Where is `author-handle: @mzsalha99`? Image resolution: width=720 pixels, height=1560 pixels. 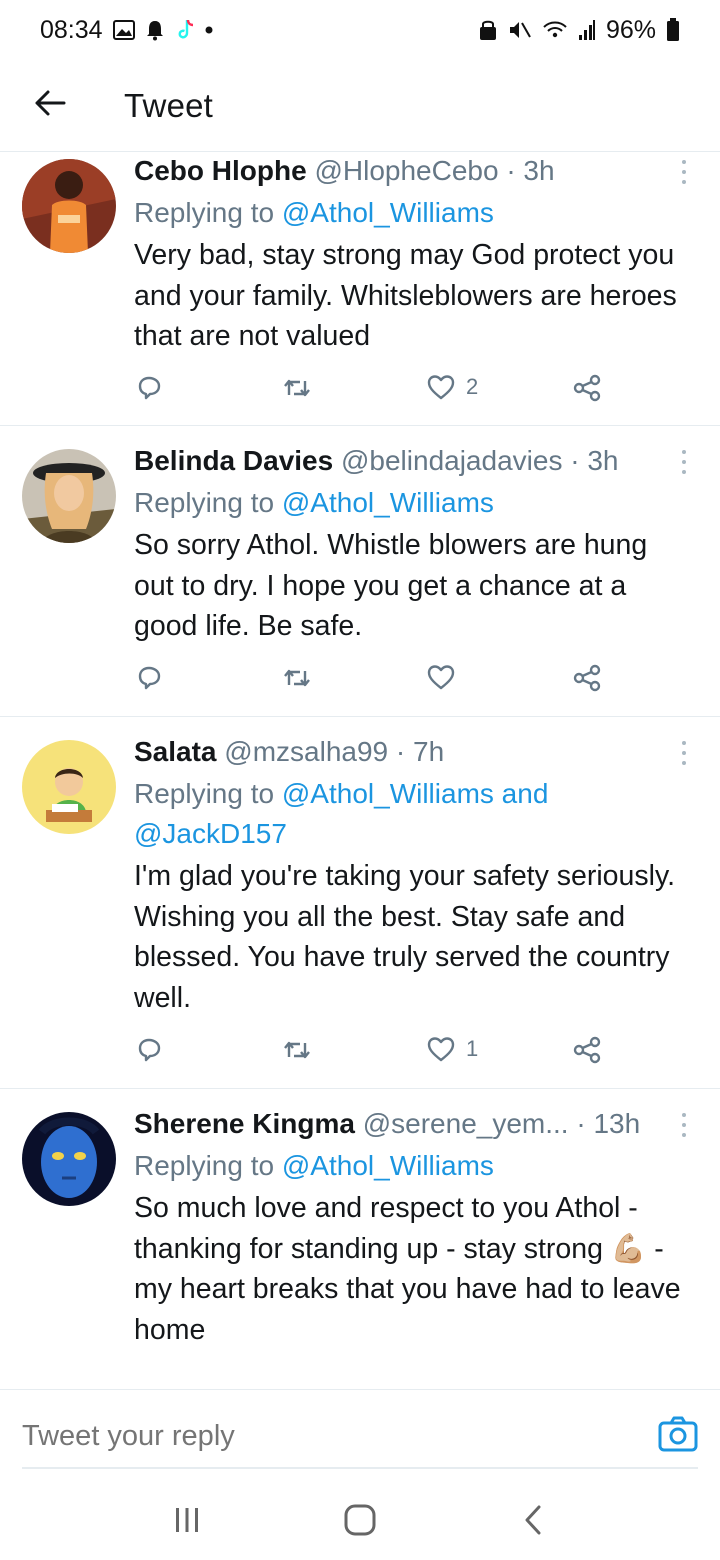 author-handle: @mzsalha99 is located at coordinates (306, 751).